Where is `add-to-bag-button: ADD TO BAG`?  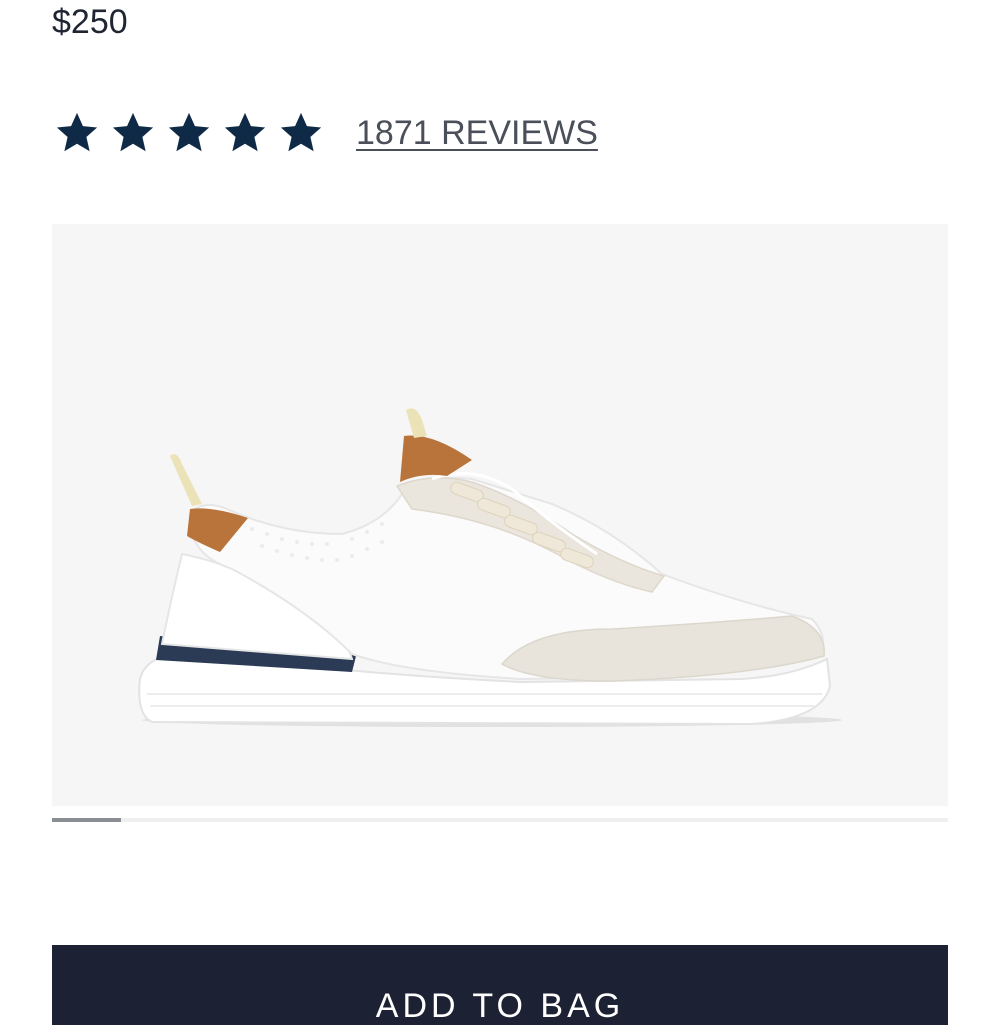 add-to-bag-button: ADD TO BAG is located at coordinates (500, 985).